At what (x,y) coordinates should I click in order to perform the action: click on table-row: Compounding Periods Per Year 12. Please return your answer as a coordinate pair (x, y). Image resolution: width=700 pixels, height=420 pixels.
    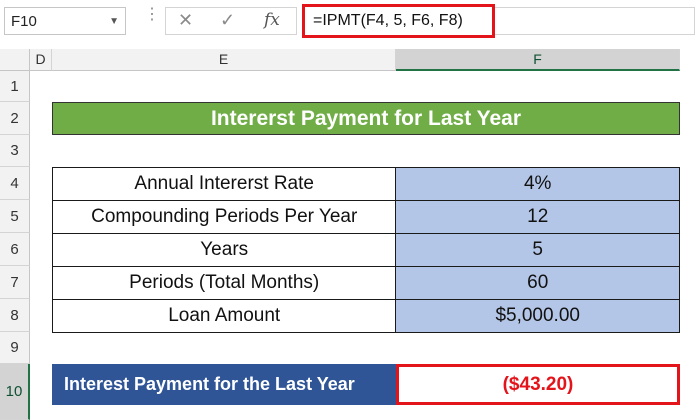
    Looking at the image, I should click on (365, 217).